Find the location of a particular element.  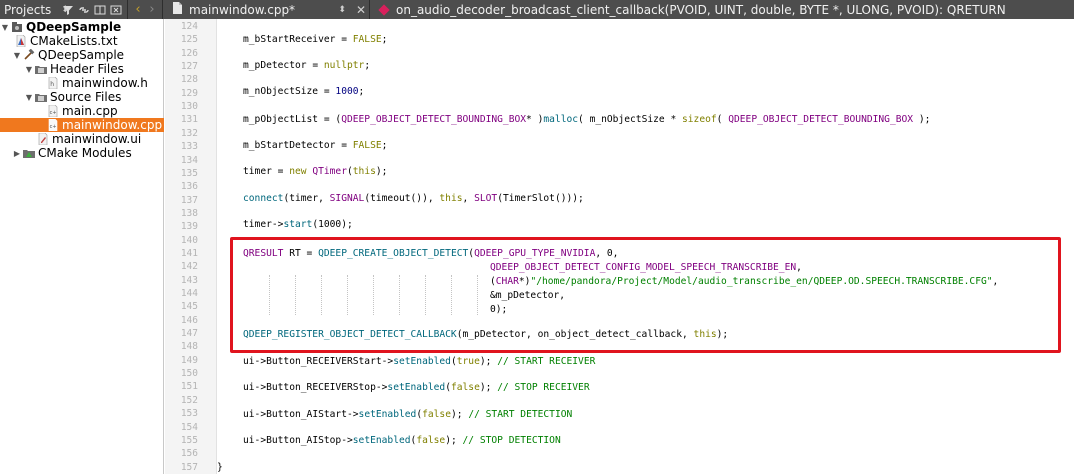

code-line-129: m_nObjectSize = 1000; is located at coordinates (304, 91).